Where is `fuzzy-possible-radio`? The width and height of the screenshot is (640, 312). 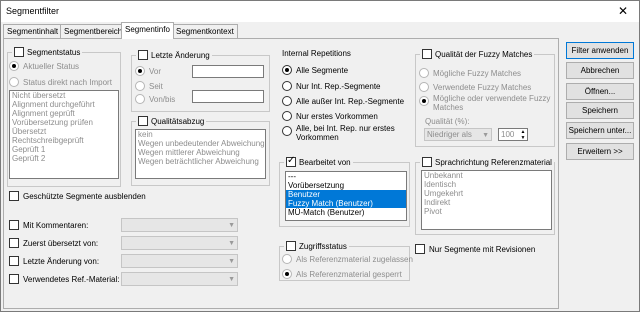 fuzzy-possible-radio is located at coordinates (424, 73).